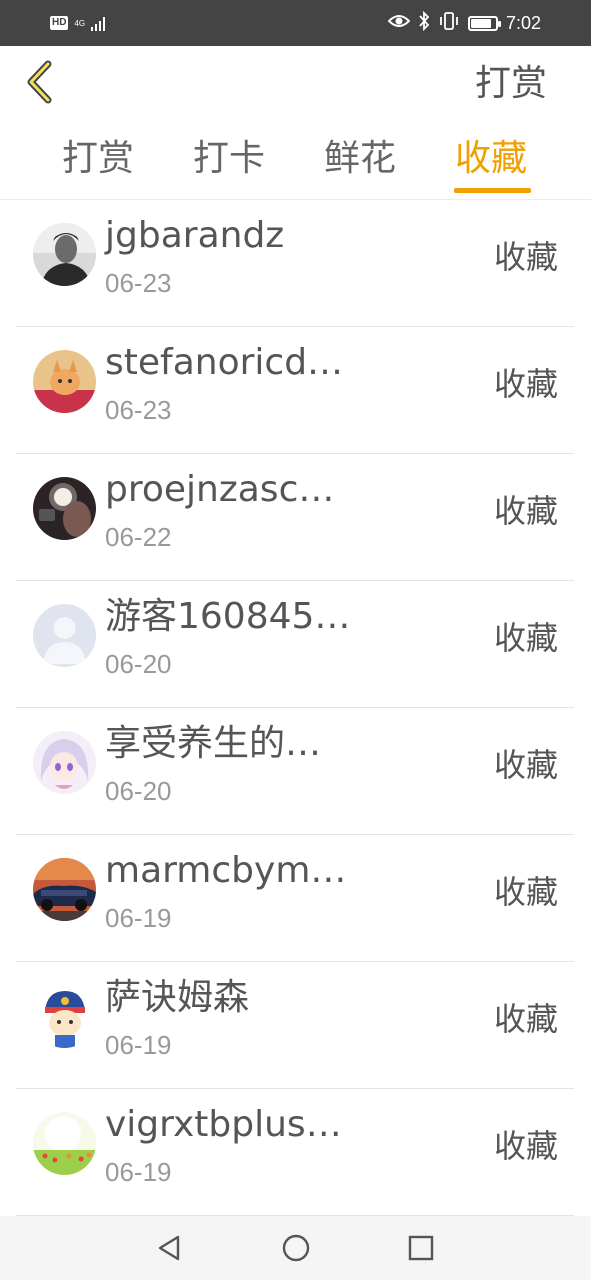 The image size is (591, 1280). I want to click on network-type: 4G, so click(80, 23).